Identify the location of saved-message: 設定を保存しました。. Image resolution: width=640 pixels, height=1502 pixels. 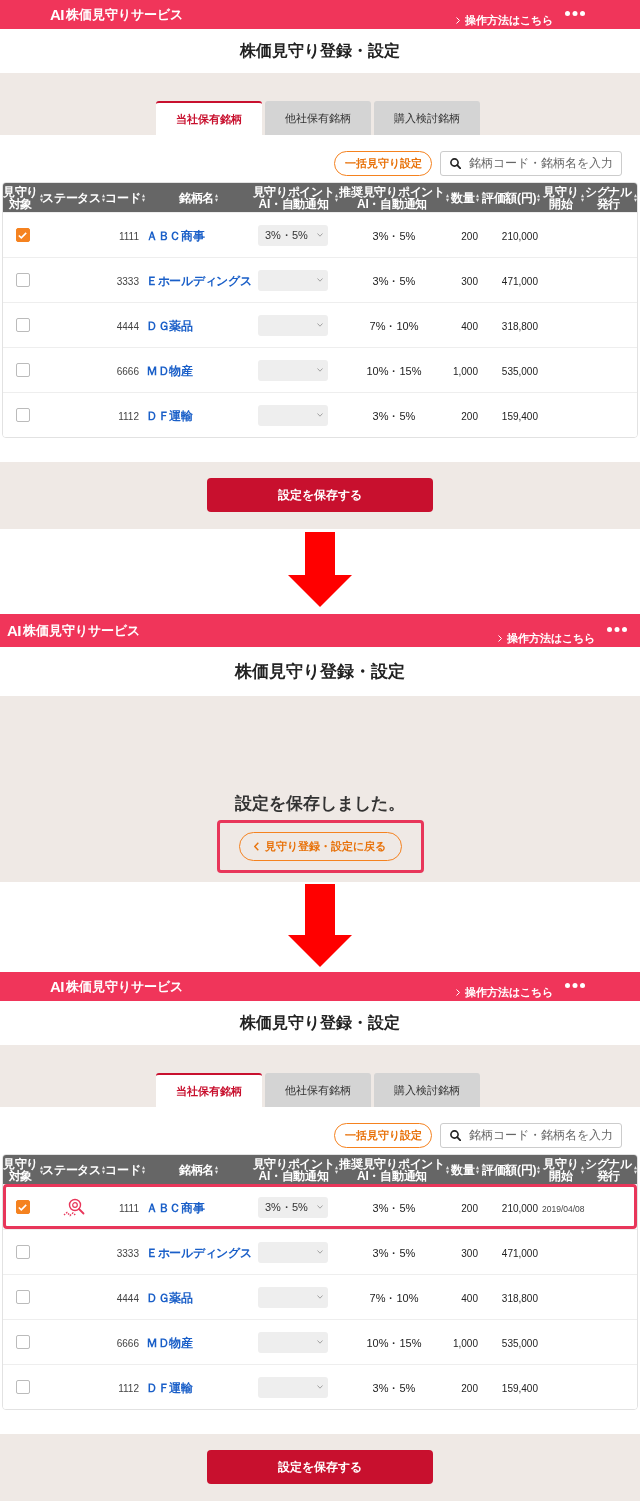
(320, 804).